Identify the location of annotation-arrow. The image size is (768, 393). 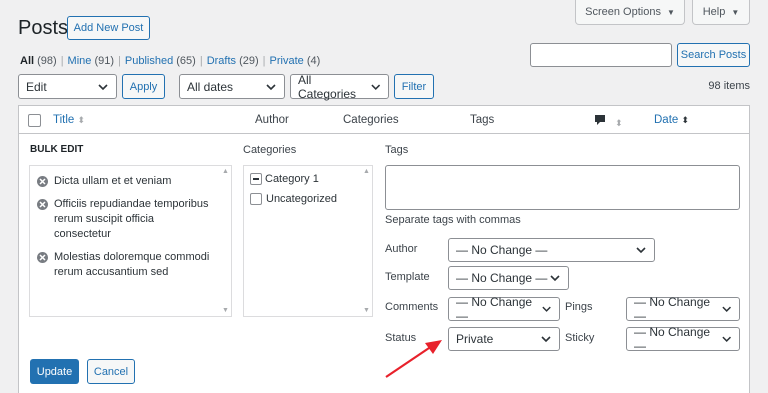
(413, 359).